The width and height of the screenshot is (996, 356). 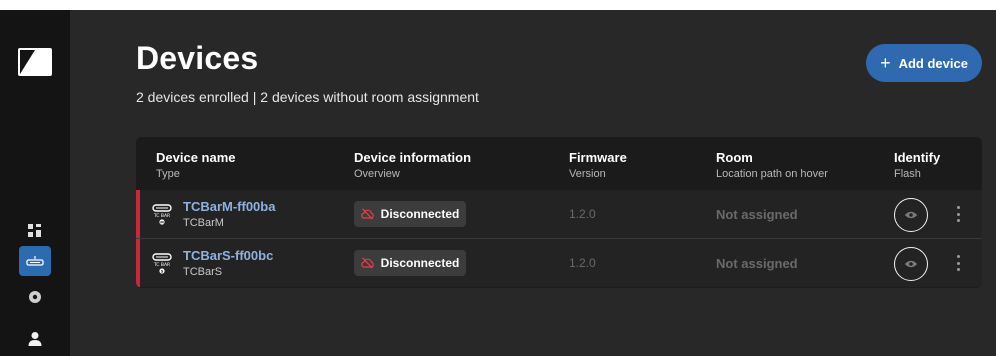 I want to click on column-subtitle: Location path on hover, so click(x=772, y=174).